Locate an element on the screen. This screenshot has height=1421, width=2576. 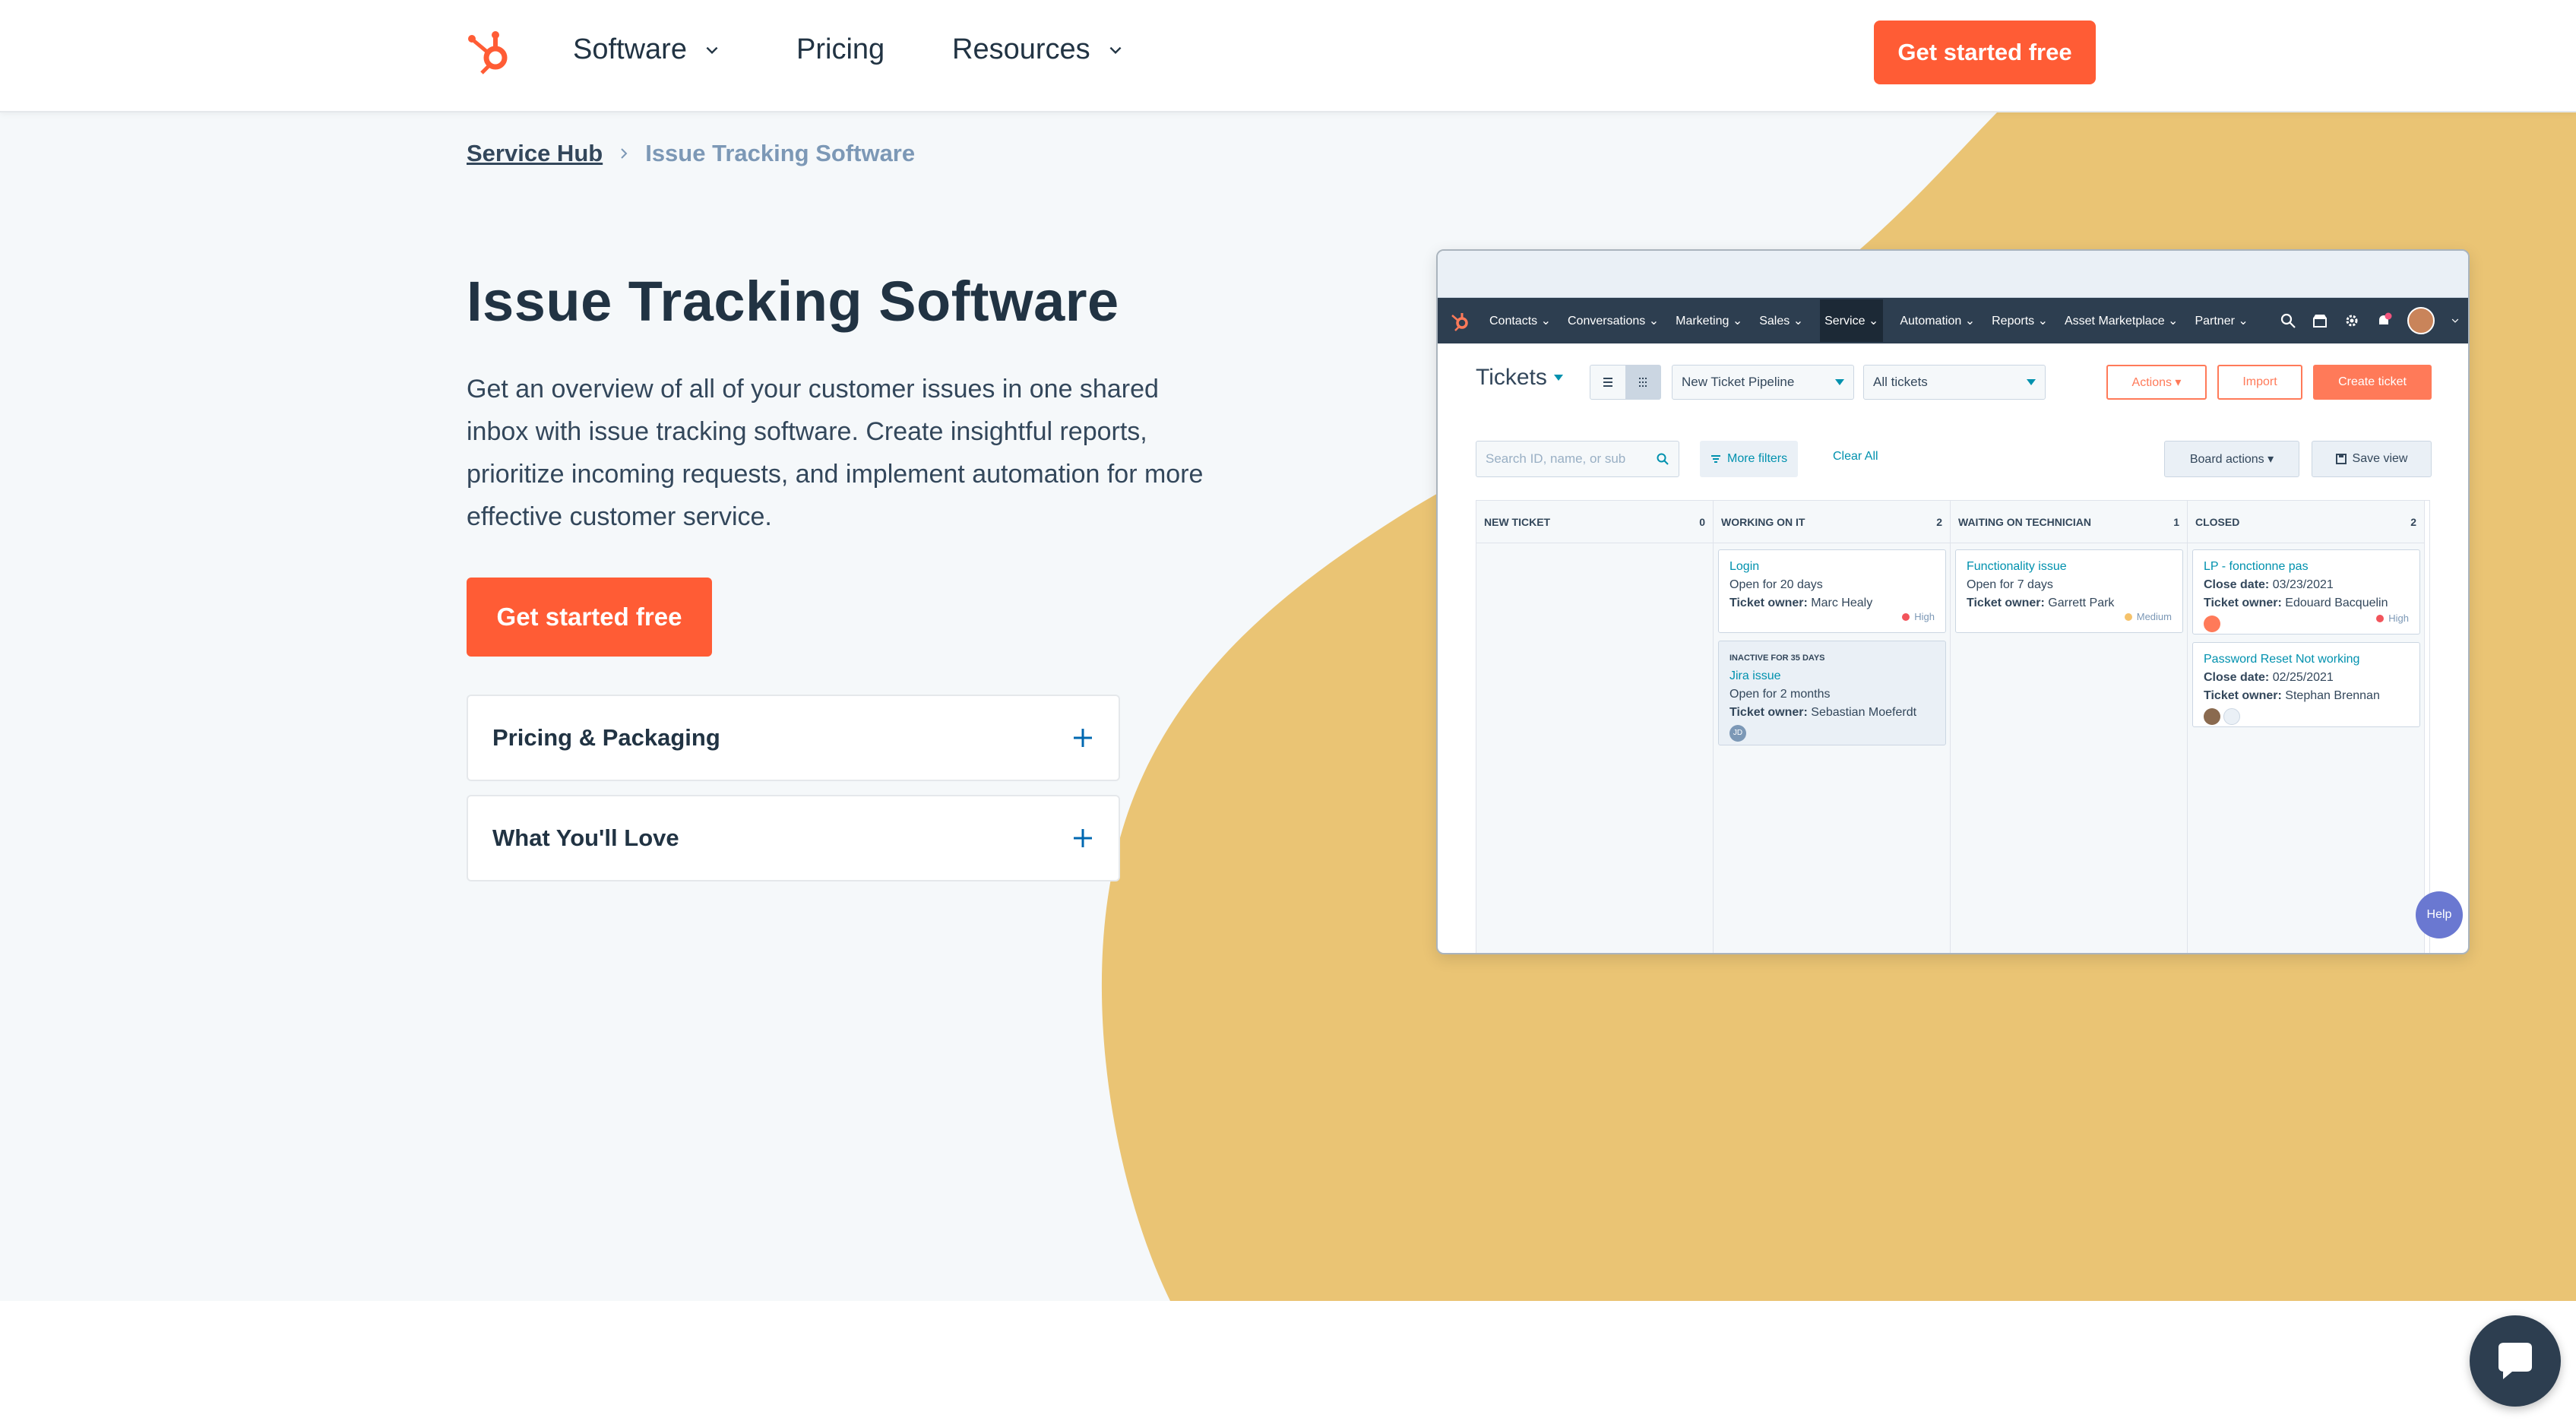
clear-all-link: Clear All is located at coordinates (1856, 457).